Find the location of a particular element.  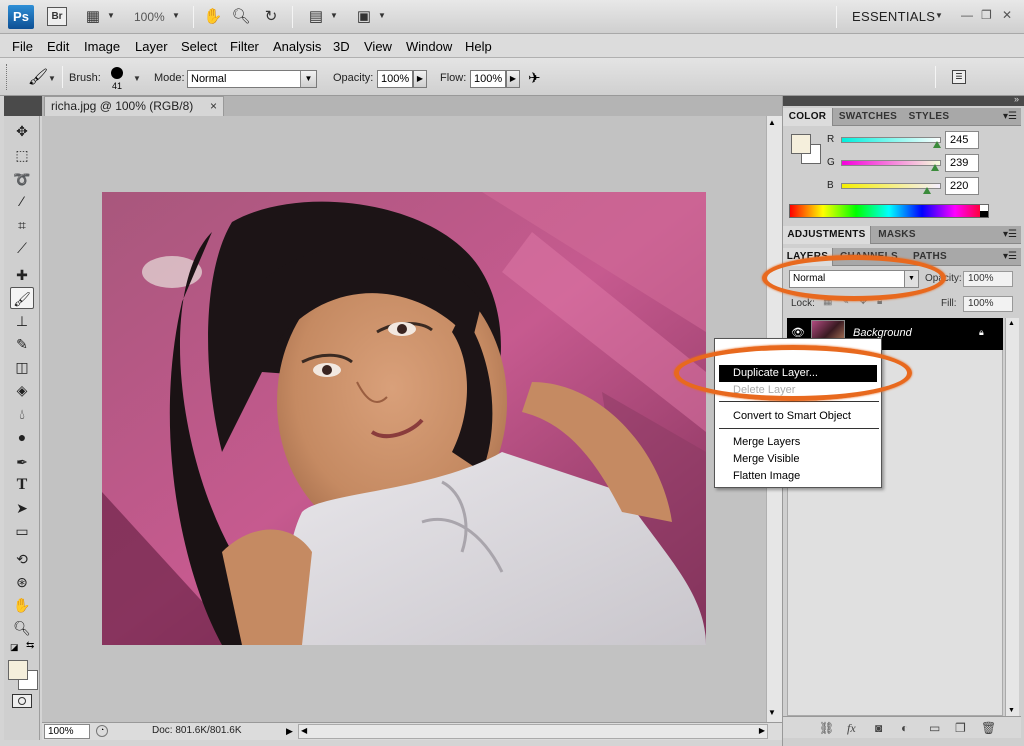

delete-layer-icon: 🗑︎ is located at coordinates (988, 728).